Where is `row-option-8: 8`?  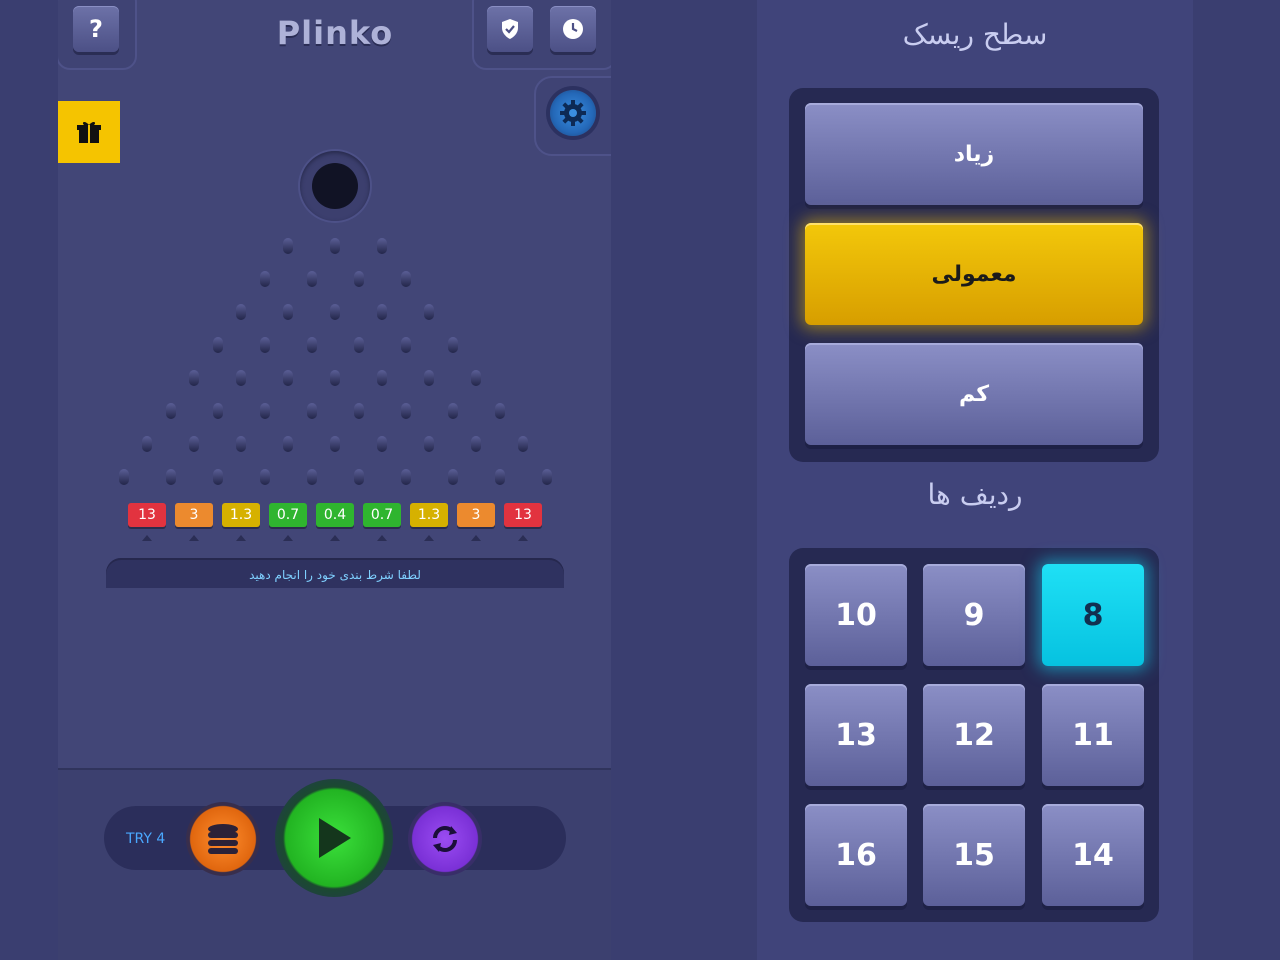
row-option-8: 8 is located at coordinates (1093, 615).